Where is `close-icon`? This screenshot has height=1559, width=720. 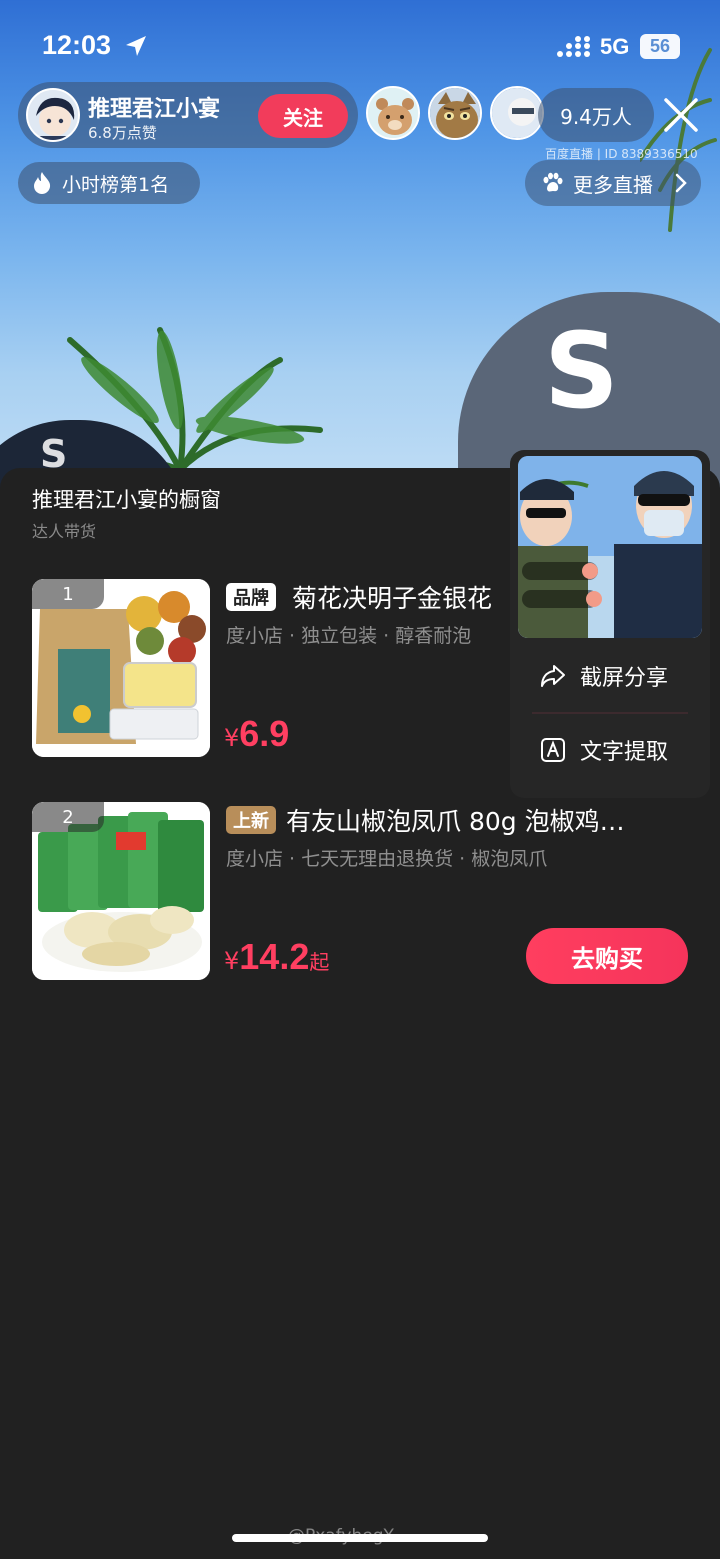
close-icon is located at coordinates (681, 115).